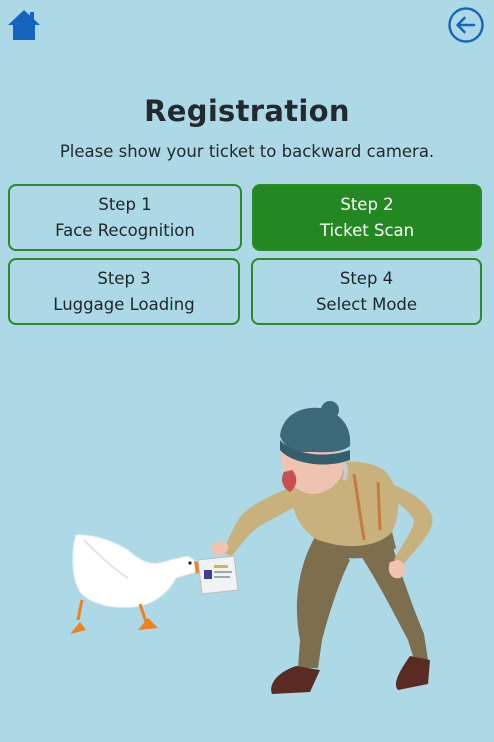  What do you see at coordinates (247, 111) in the screenshot?
I see `page-title: Registration` at bounding box center [247, 111].